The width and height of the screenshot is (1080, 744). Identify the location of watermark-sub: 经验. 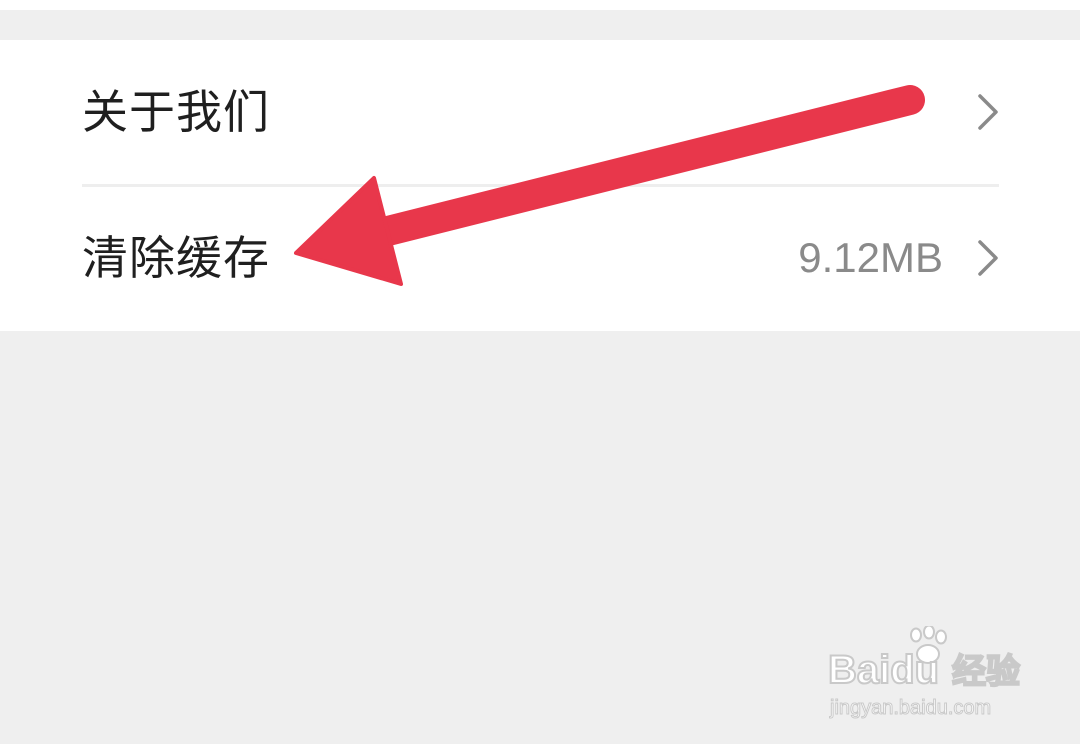
(986, 672).